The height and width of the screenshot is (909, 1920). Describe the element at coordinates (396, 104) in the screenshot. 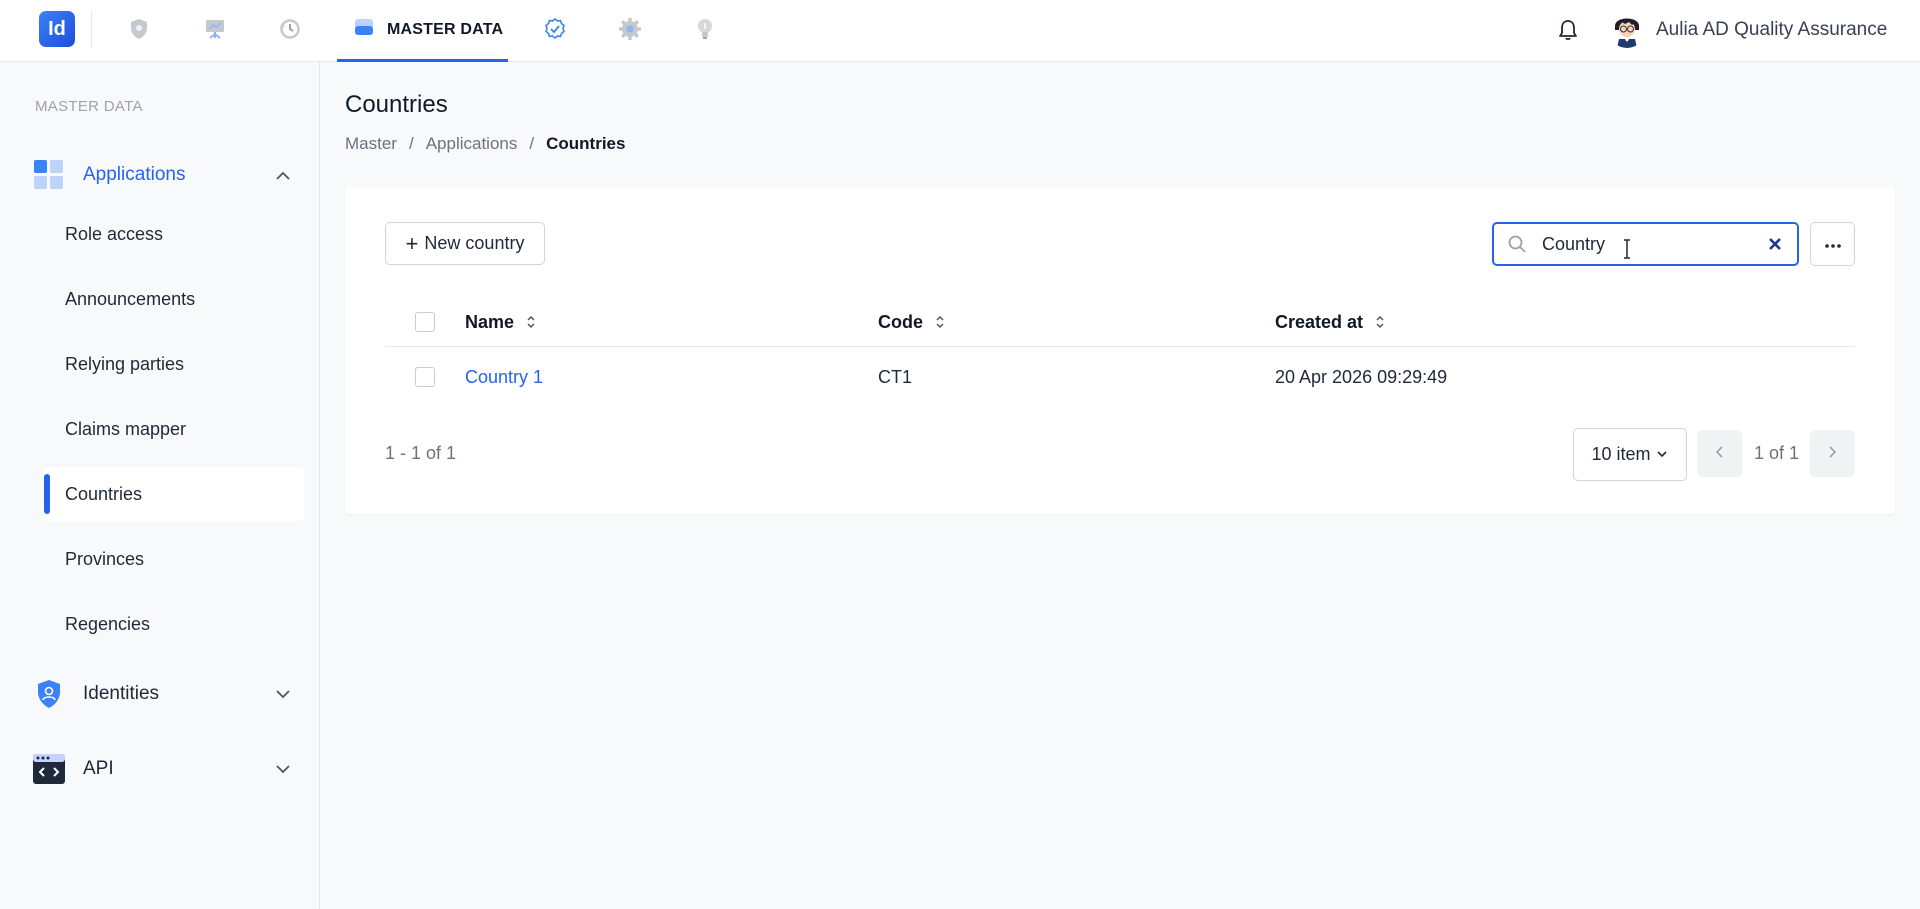

I see `page-title: Countries` at that location.